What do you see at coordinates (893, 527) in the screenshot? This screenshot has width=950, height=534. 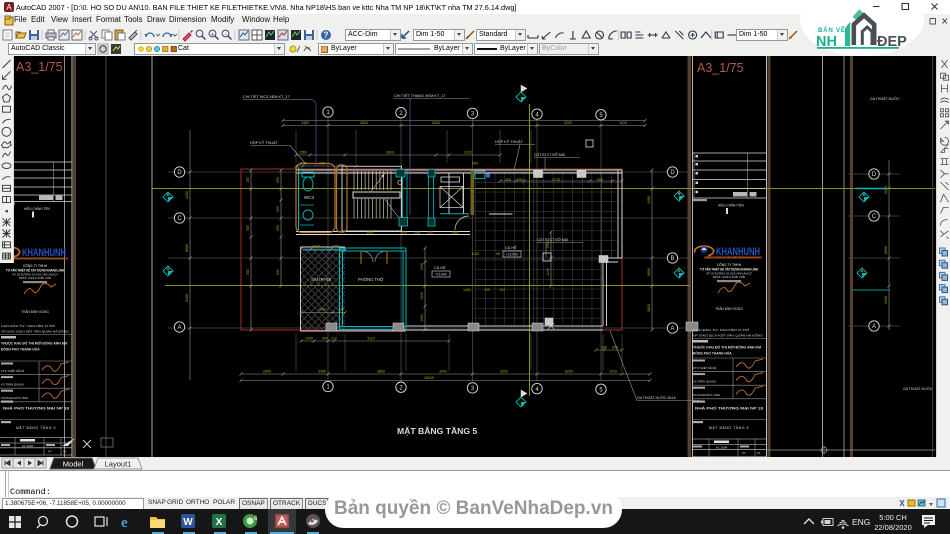 I see `svg-text: 22/08/2020` at bounding box center [893, 527].